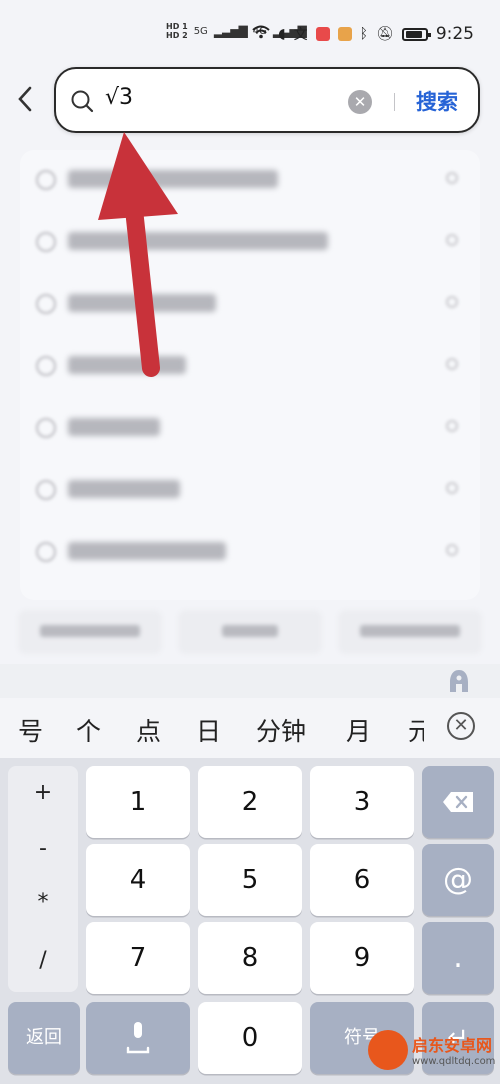 This screenshot has height=1084, width=500. What do you see at coordinates (362, 958) in the screenshot?
I see `key-9: 9` at bounding box center [362, 958].